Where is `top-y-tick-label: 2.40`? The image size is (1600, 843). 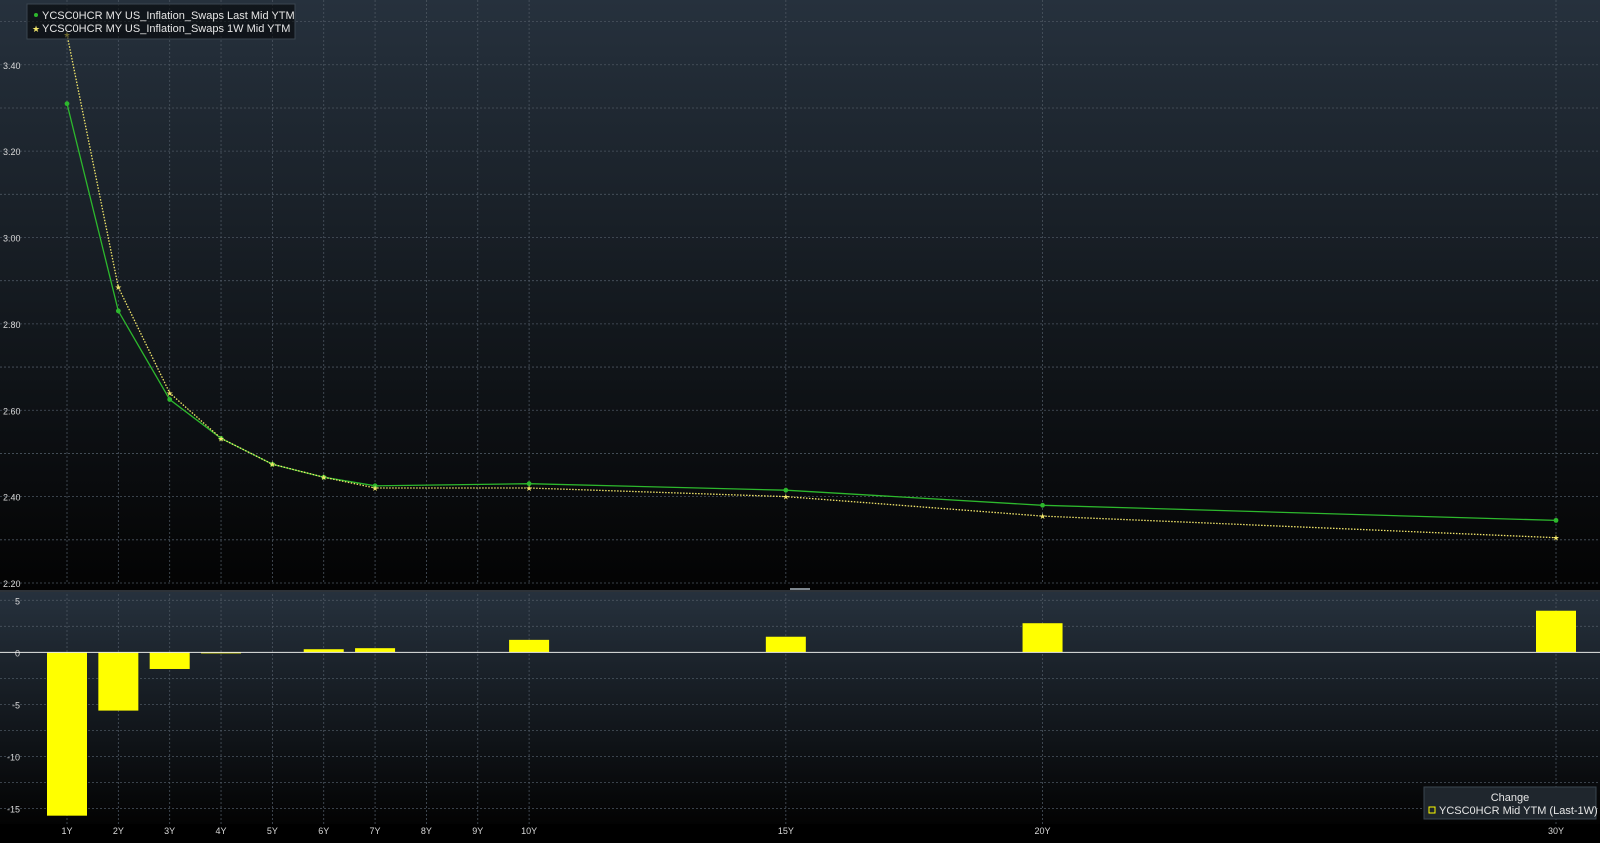
top-y-tick-label: 2.40 is located at coordinates (12, 498).